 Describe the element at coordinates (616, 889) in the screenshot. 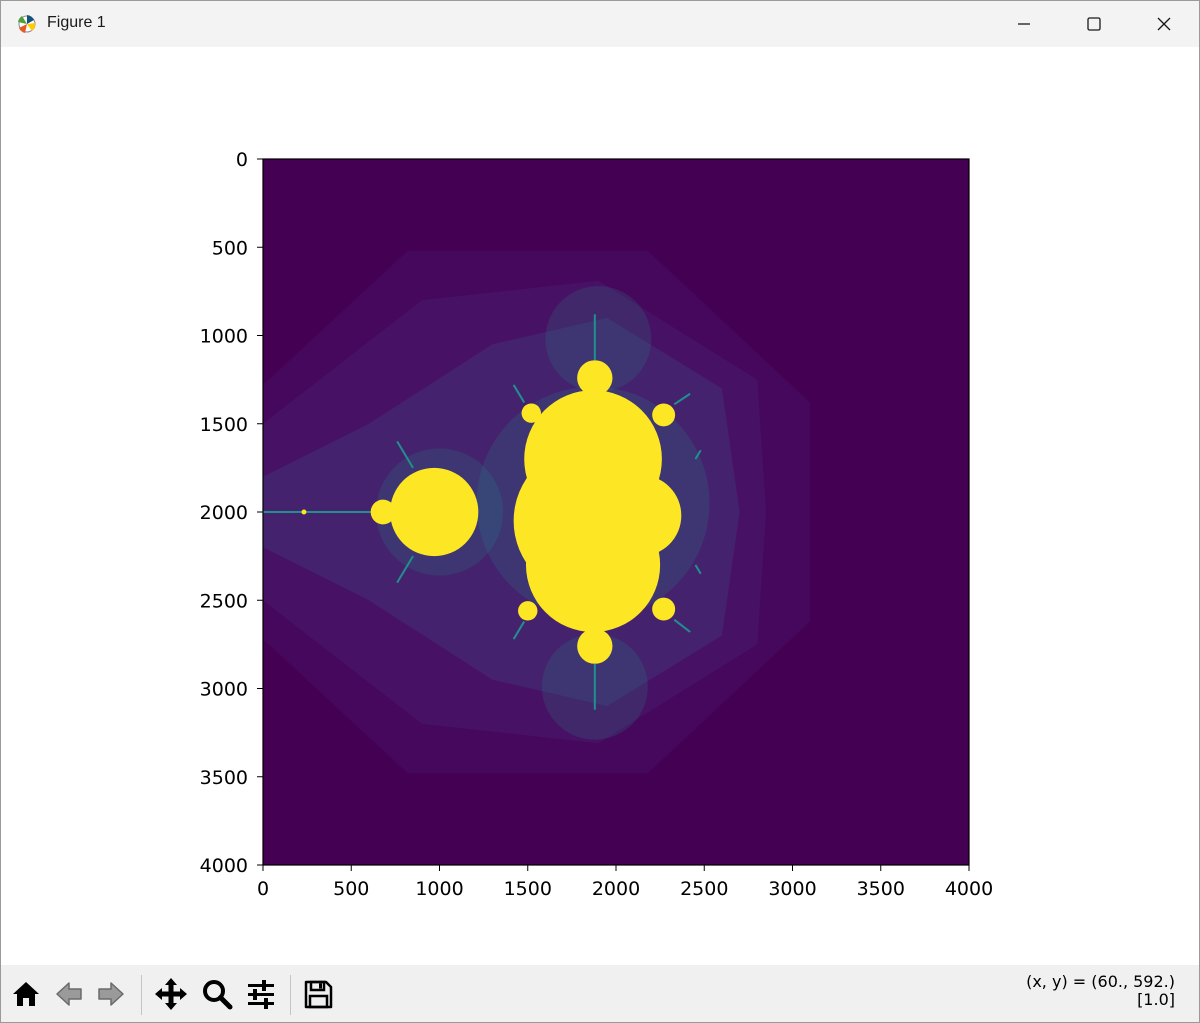

I see `x-tick-label: 2000` at that location.